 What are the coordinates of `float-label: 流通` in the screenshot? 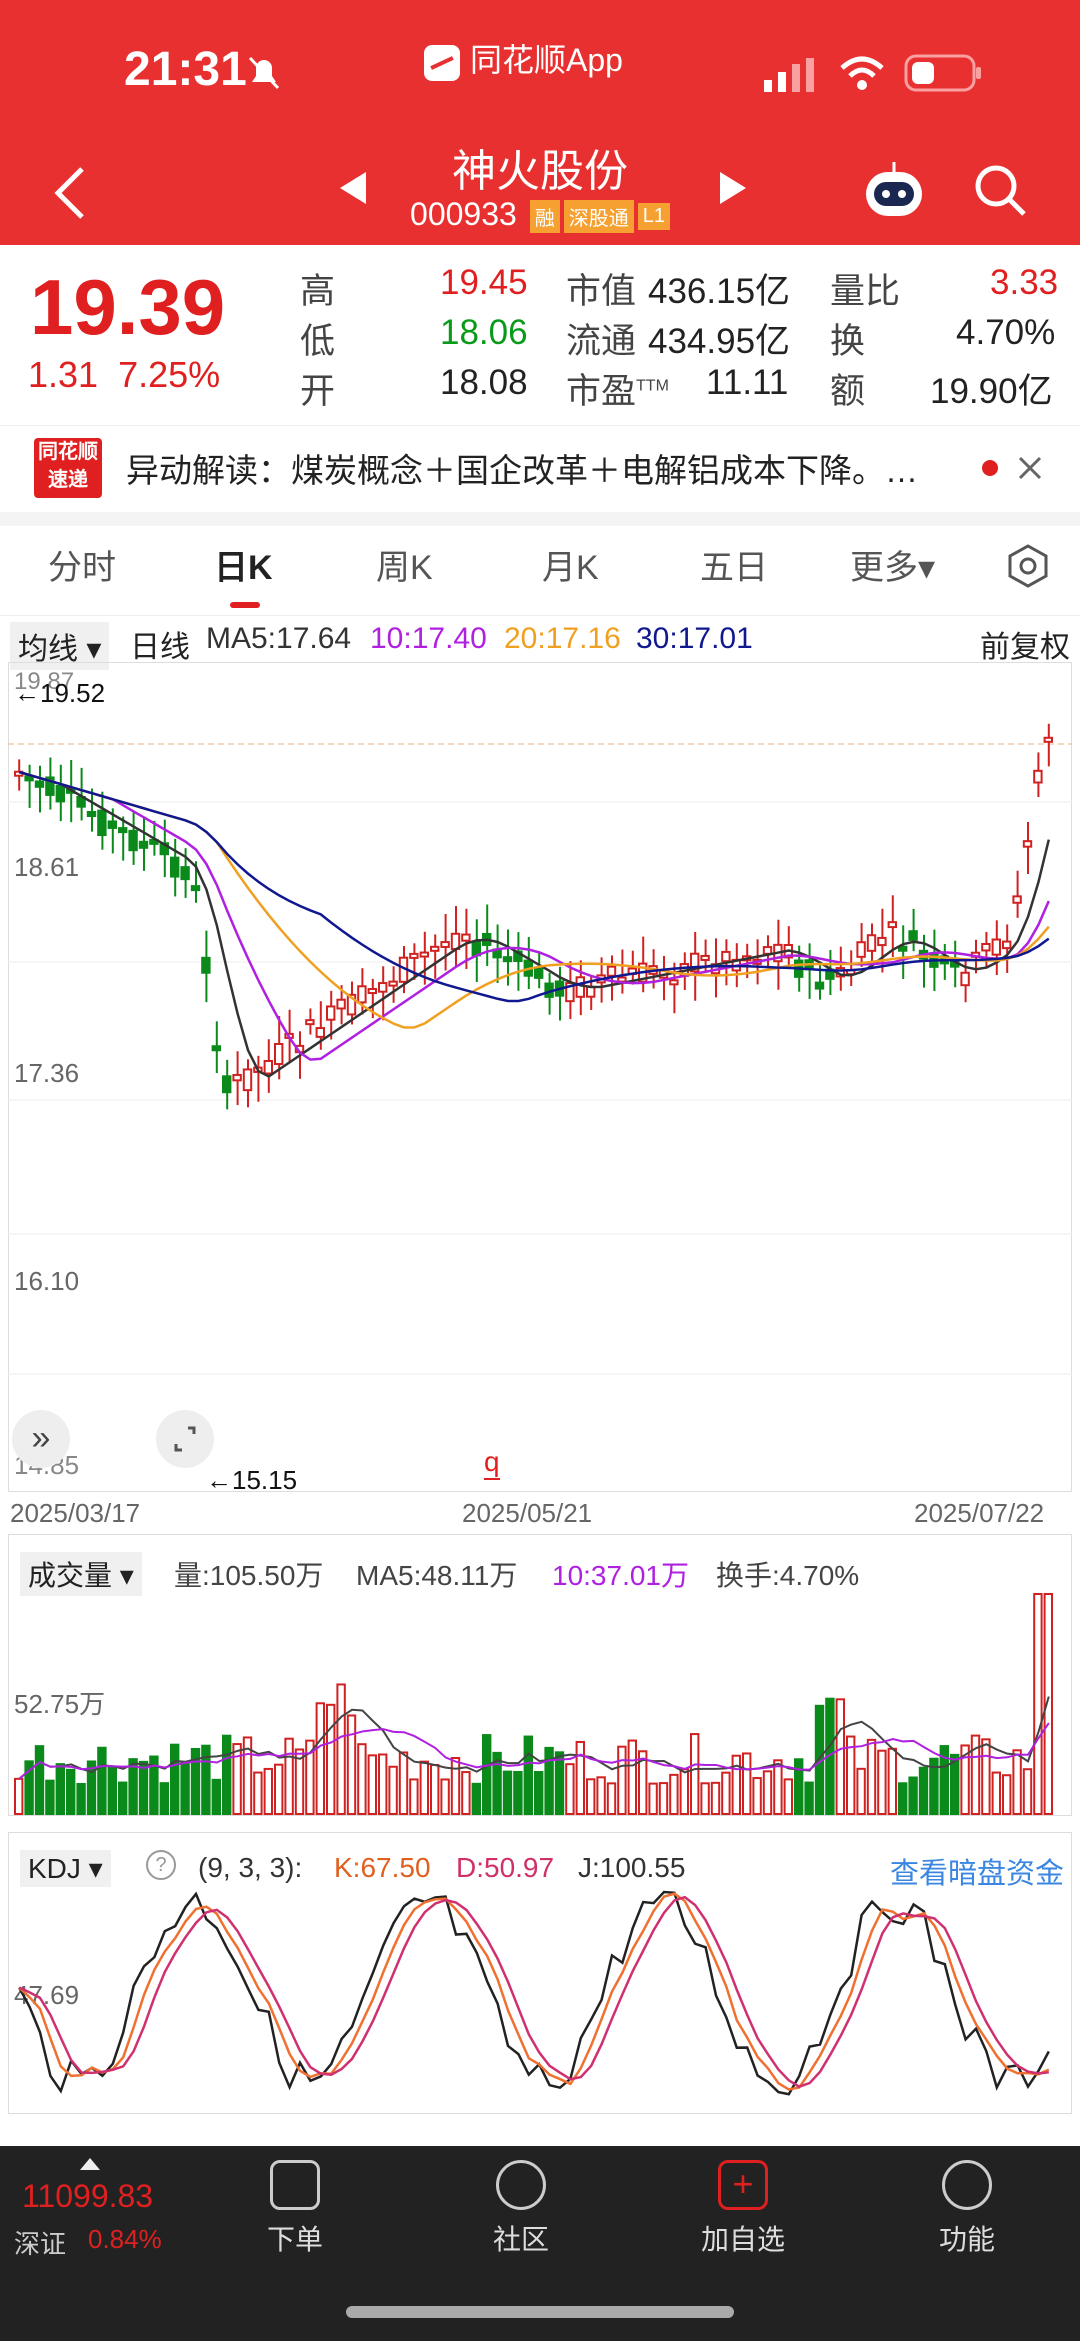 It's located at (601, 341).